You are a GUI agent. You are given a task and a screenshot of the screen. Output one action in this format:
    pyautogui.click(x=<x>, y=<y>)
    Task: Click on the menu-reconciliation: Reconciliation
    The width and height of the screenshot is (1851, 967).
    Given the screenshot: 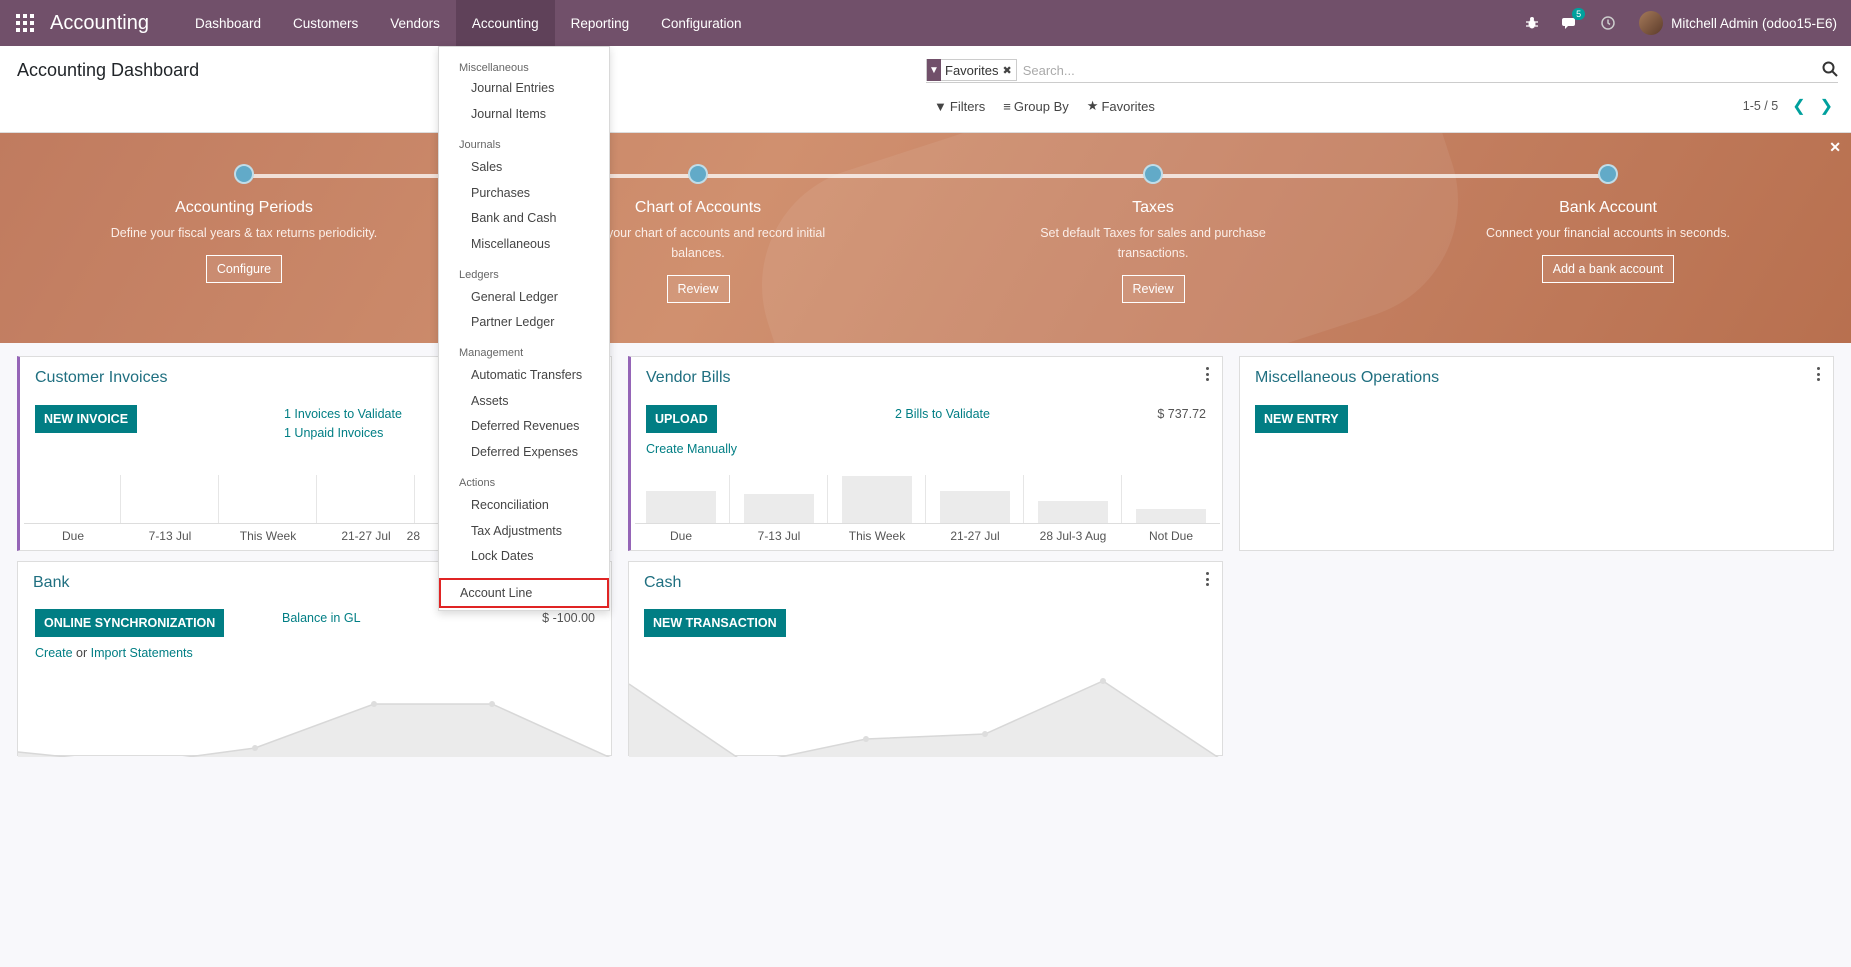 What is the action you would take?
    pyautogui.click(x=510, y=505)
    